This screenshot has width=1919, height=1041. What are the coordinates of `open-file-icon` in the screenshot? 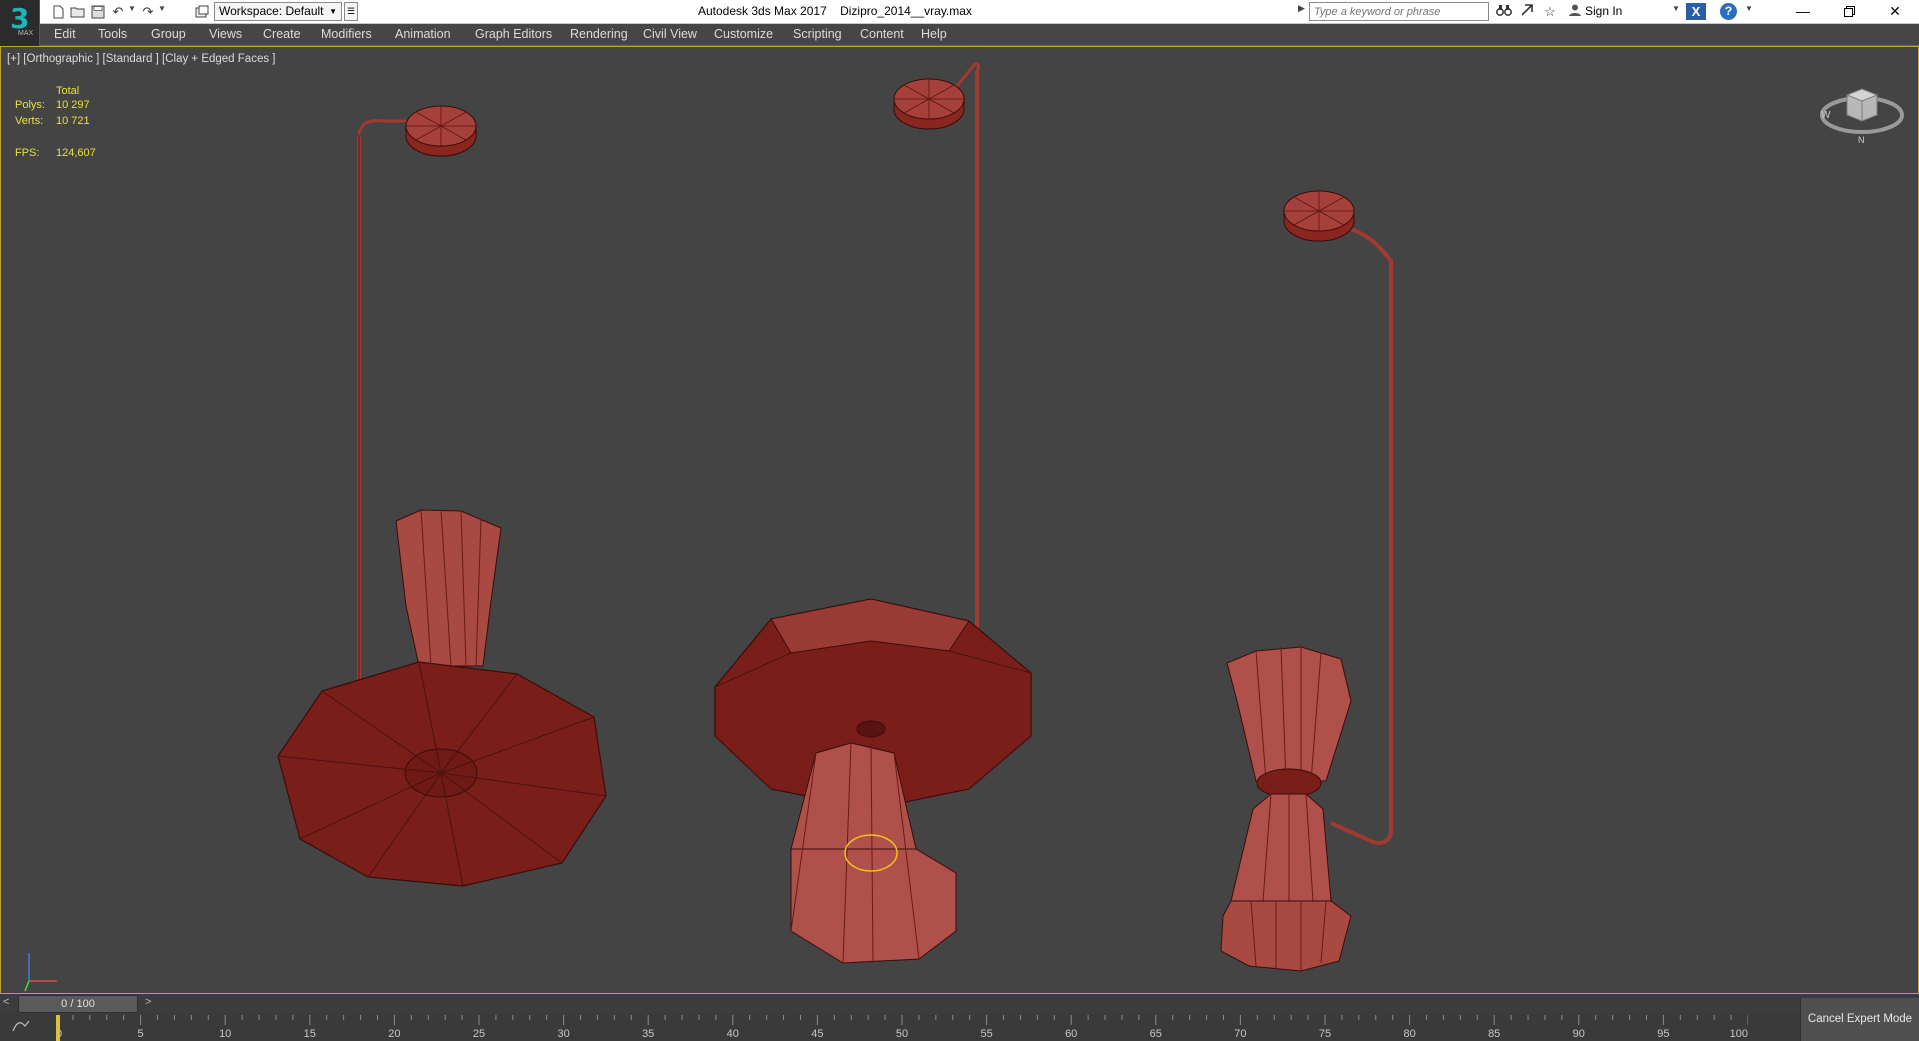 It's located at (78, 12).